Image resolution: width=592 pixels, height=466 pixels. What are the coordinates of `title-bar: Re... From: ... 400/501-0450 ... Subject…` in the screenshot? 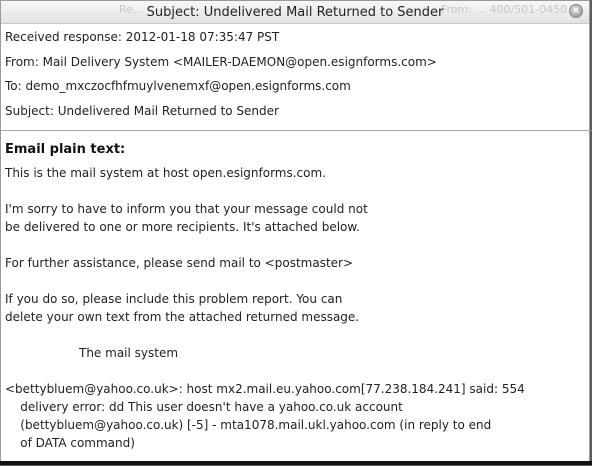 It's located at (295, 12).